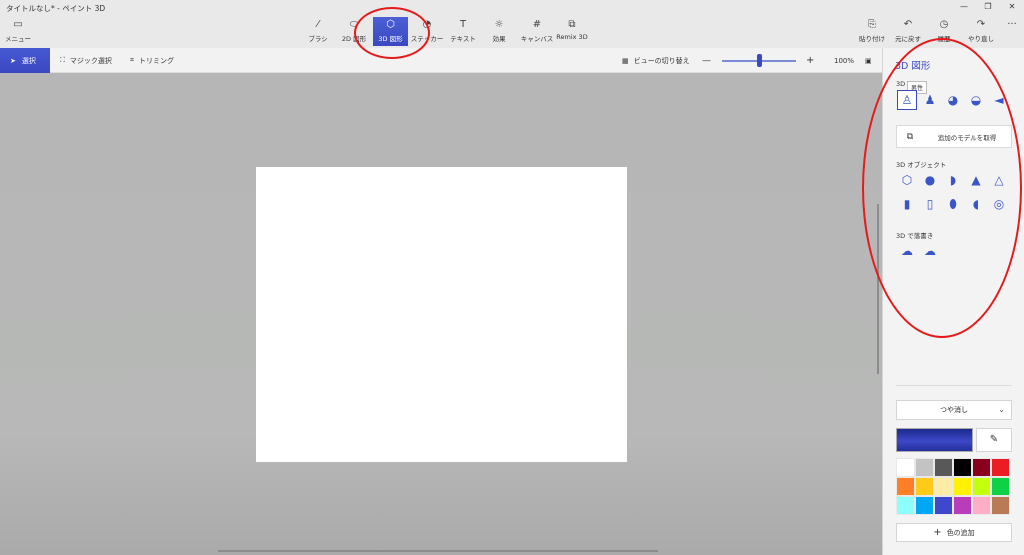  Describe the element at coordinates (759, 60) in the screenshot. I see `zoom-slider-thumb` at that location.